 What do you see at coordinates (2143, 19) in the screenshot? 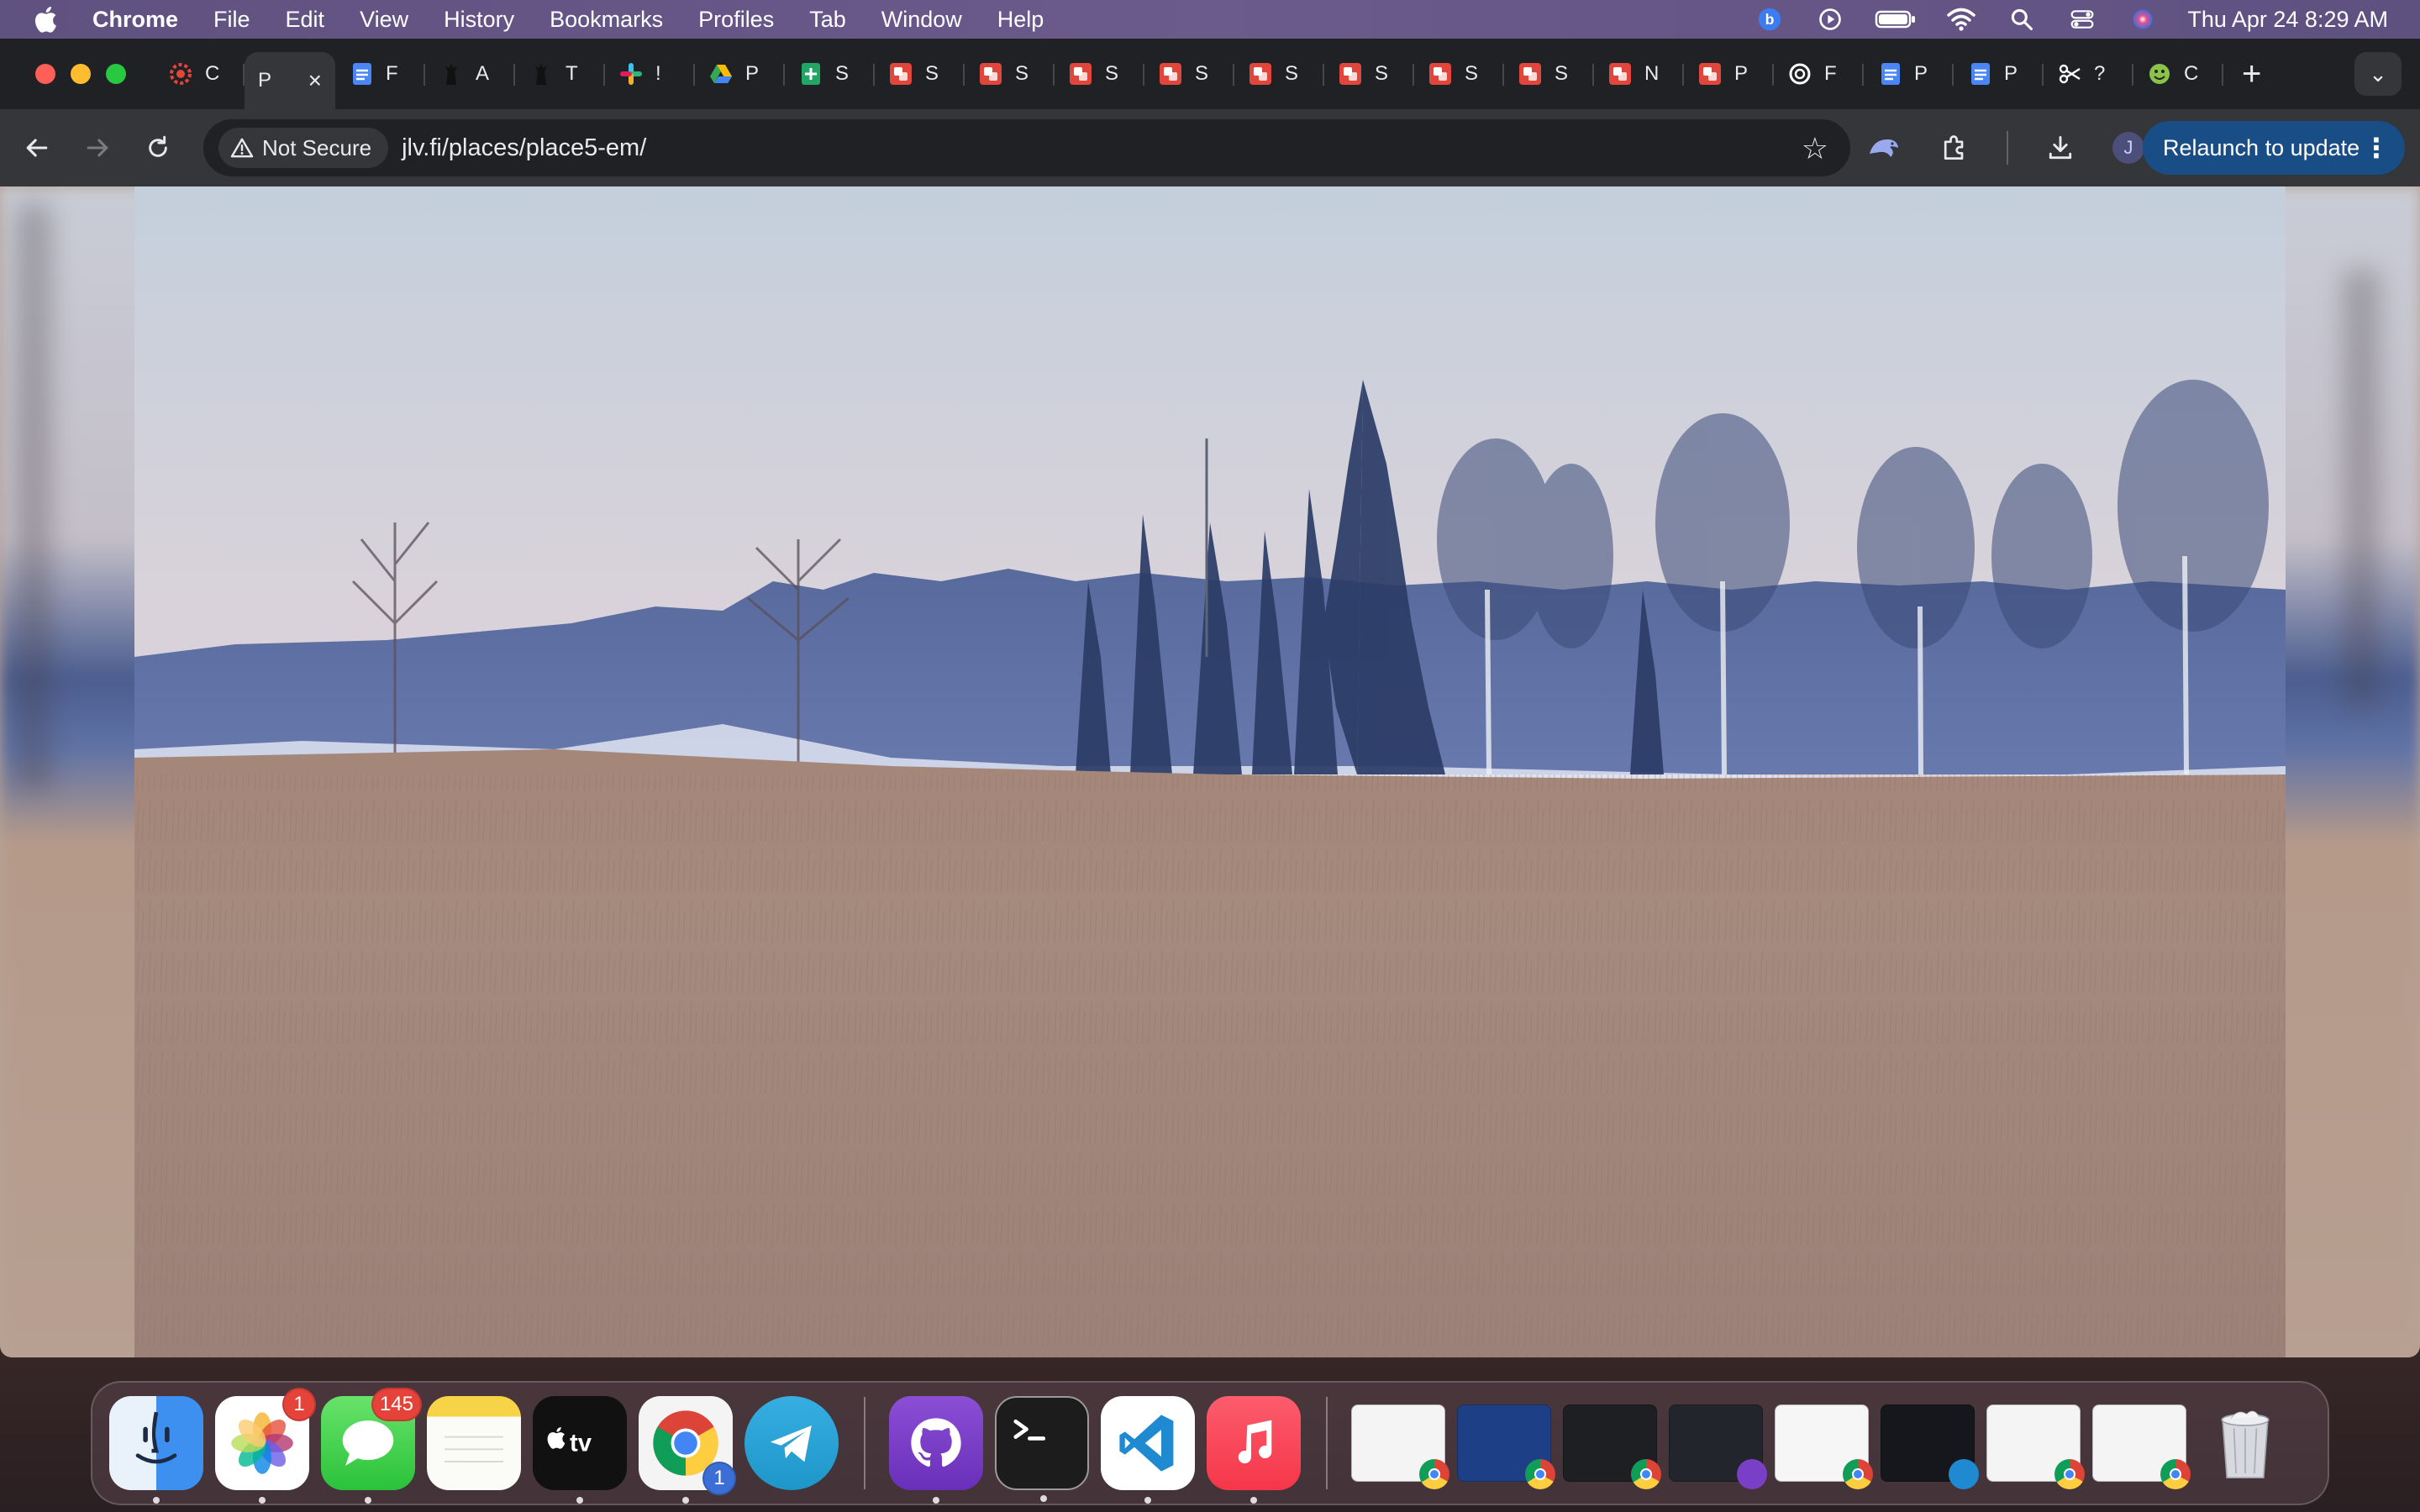
I see `siri-icon` at bounding box center [2143, 19].